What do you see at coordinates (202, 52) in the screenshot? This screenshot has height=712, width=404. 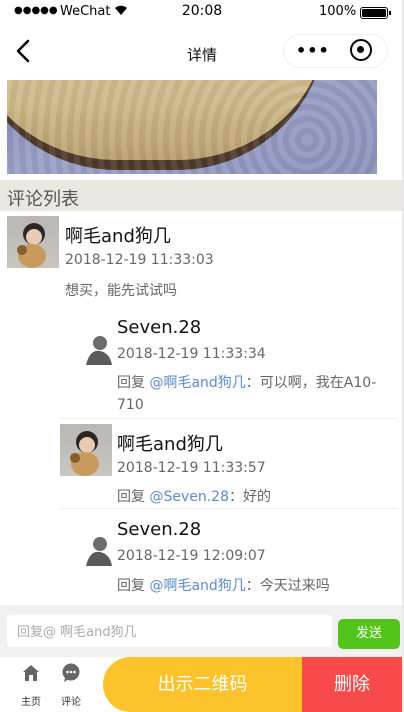 I see `navigation-bar: 详情 •••` at bounding box center [202, 52].